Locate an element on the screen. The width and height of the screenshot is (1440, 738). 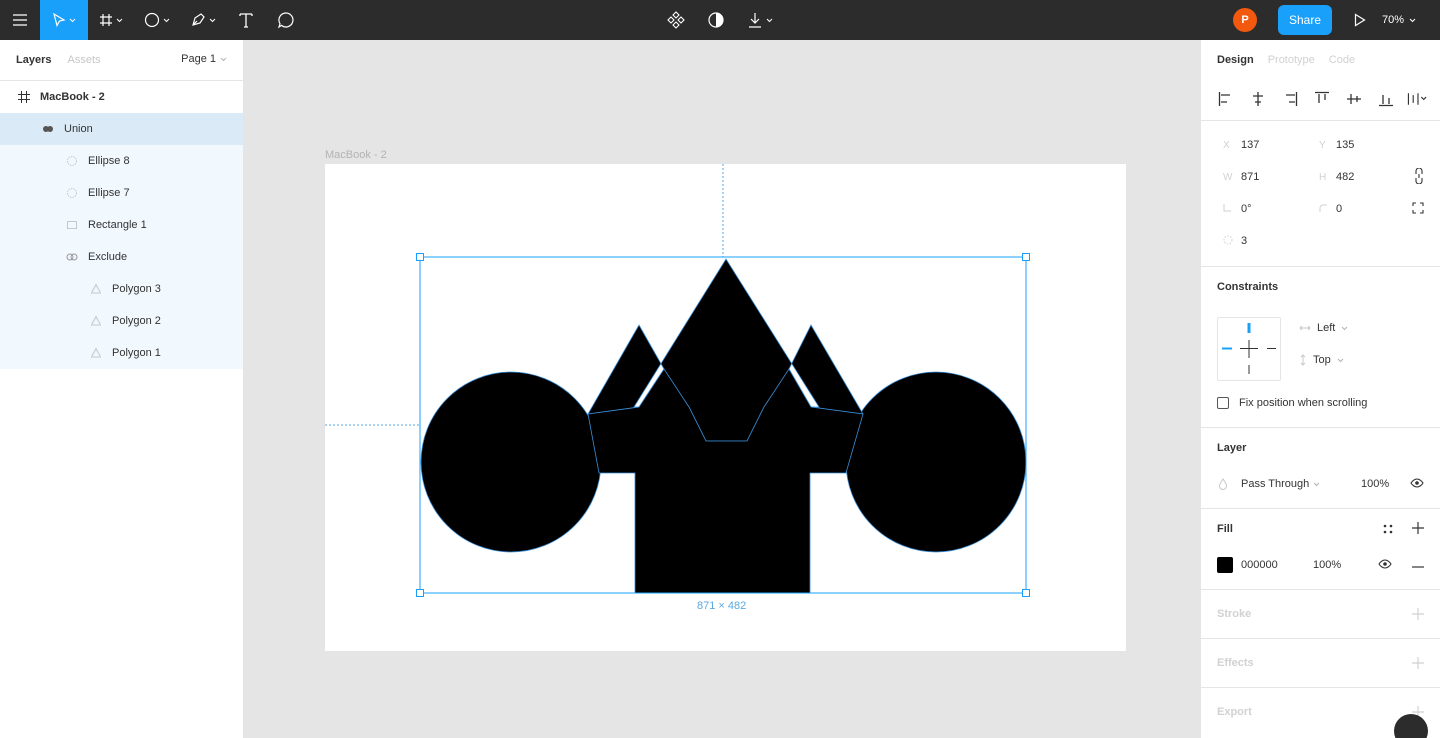
layer-row-polygon-2: Polygon 2 is located at coordinates (121, 321).